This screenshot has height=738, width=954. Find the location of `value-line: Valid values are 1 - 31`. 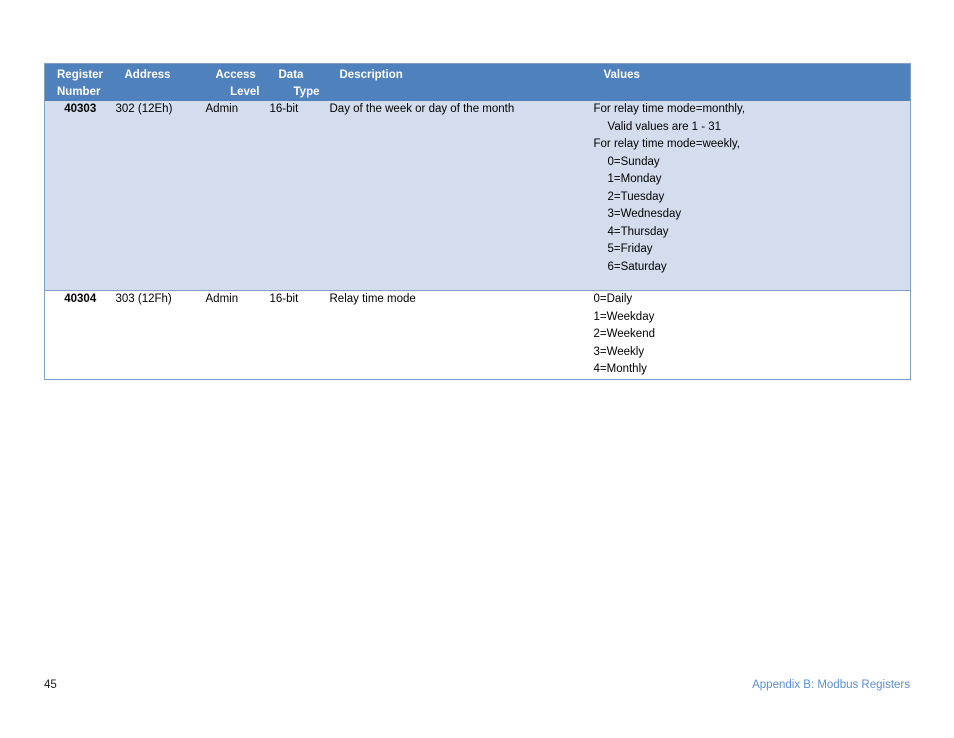

value-line: Valid values are 1 - 31 is located at coordinates (664, 126).